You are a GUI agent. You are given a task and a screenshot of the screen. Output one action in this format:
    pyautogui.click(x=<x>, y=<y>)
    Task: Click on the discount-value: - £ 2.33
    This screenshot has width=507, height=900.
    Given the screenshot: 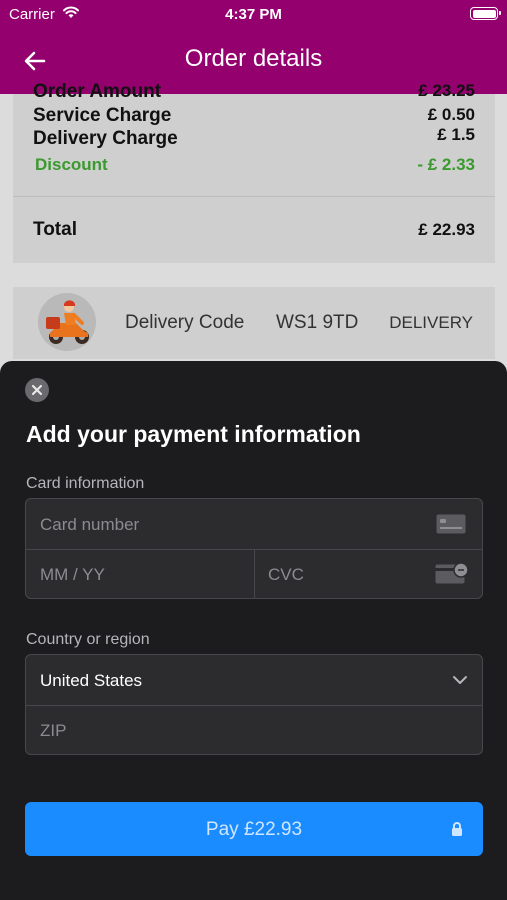 What is the action you would take?
    pyautogui.click(x=446, y=164)
    